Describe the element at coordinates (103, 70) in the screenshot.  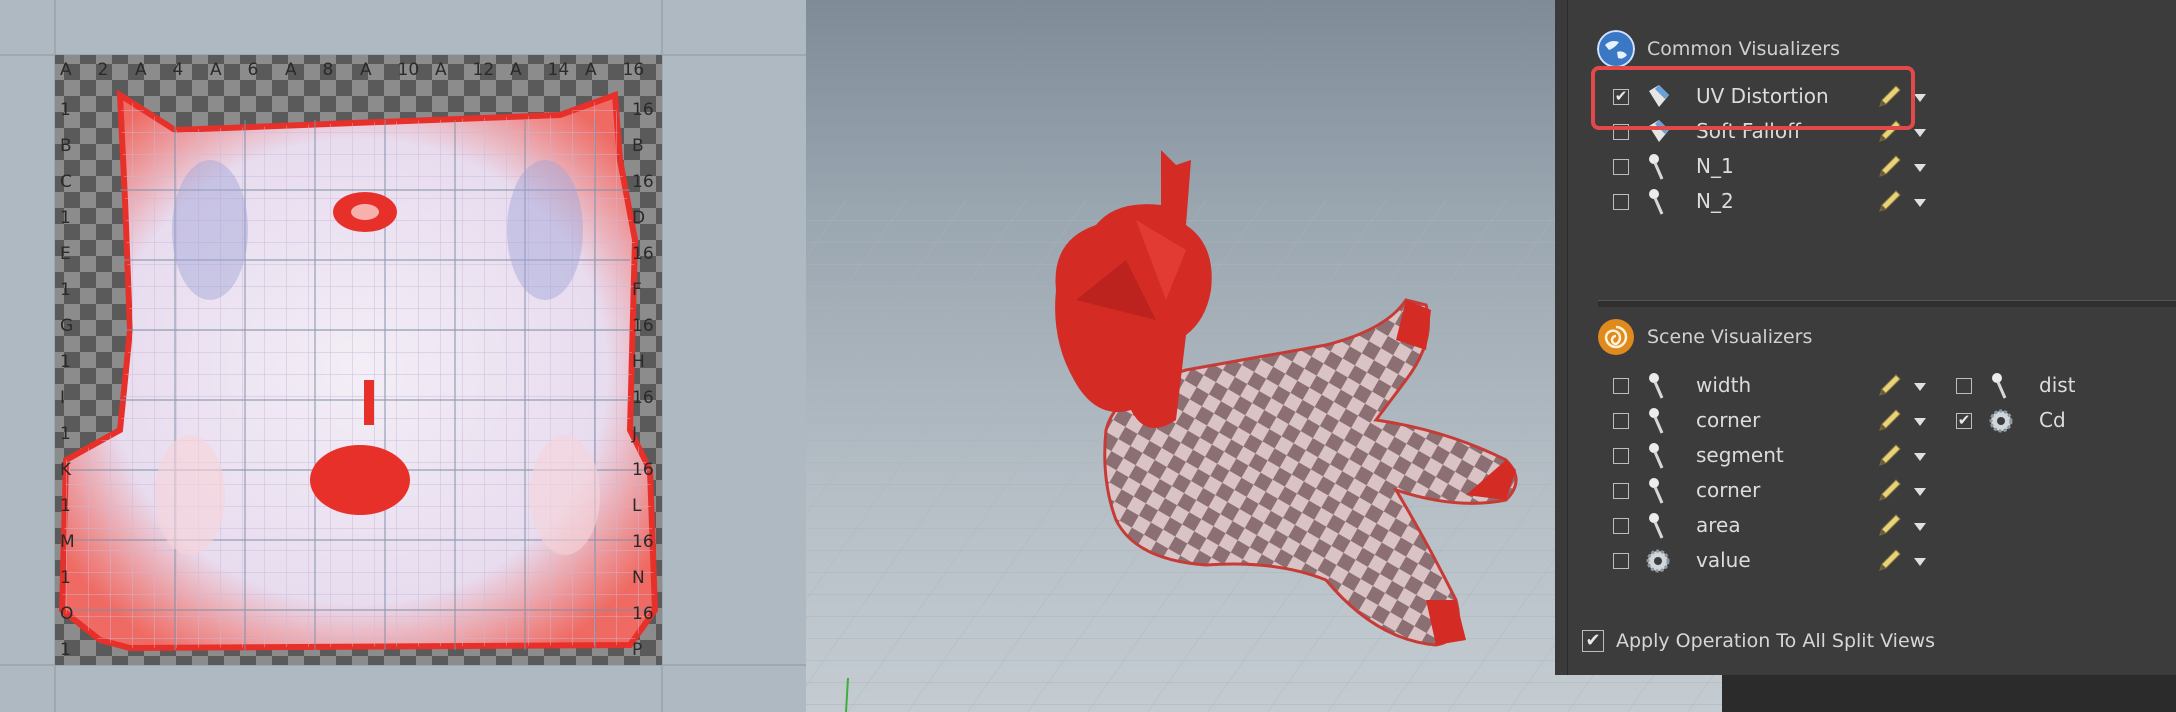
I see `uv-grid-top-label: 2` at that location.